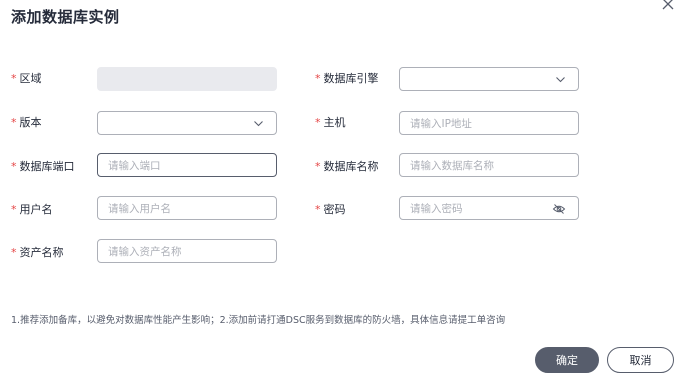 The width and height of the screenshot is (680, 374). I want to click on host-label-text: 主机, so click(334, 122).